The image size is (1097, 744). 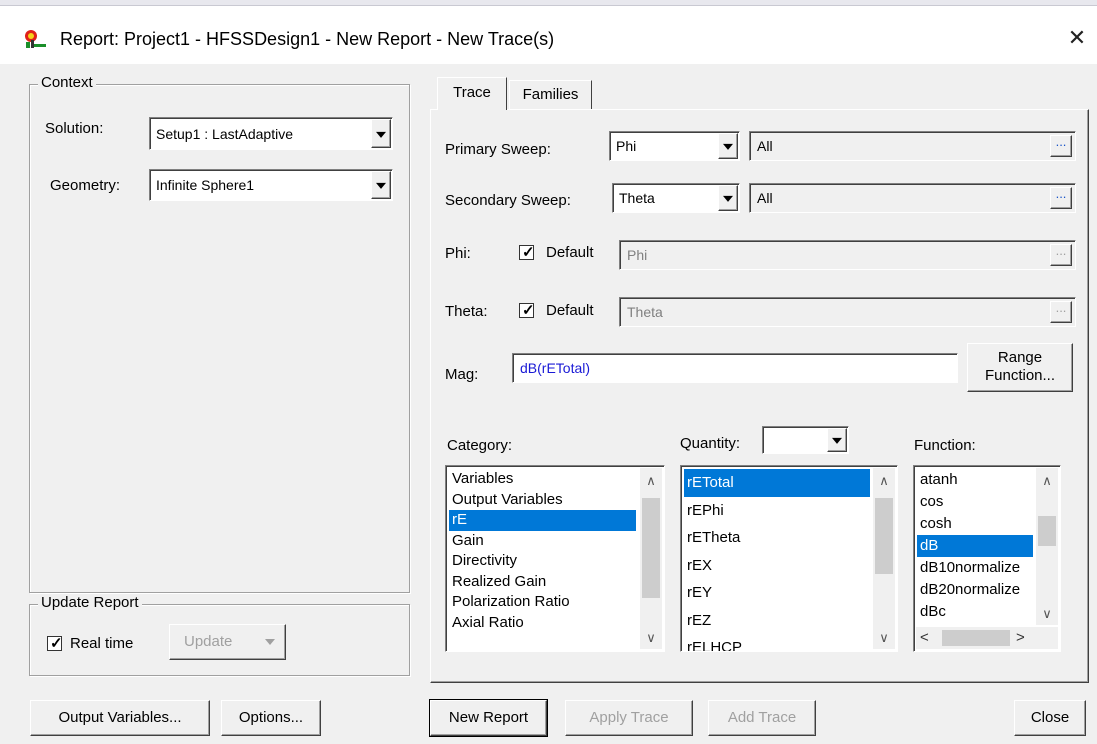 What do you see at coordinates (975, 524) in the screenshot?
I see `function-list-item: cosh` at bounding box center [975, 524].